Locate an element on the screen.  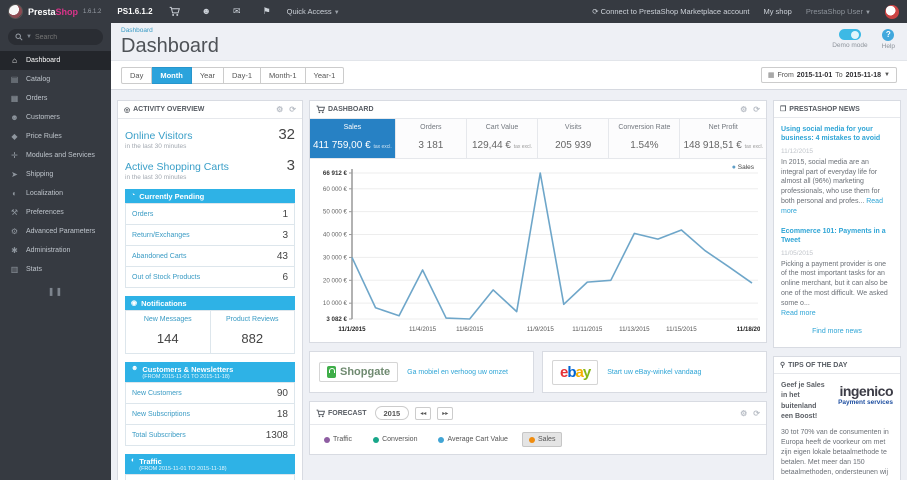
sidebar-item-catalog: ▤ Catalog is located at coordinates (55, 79).